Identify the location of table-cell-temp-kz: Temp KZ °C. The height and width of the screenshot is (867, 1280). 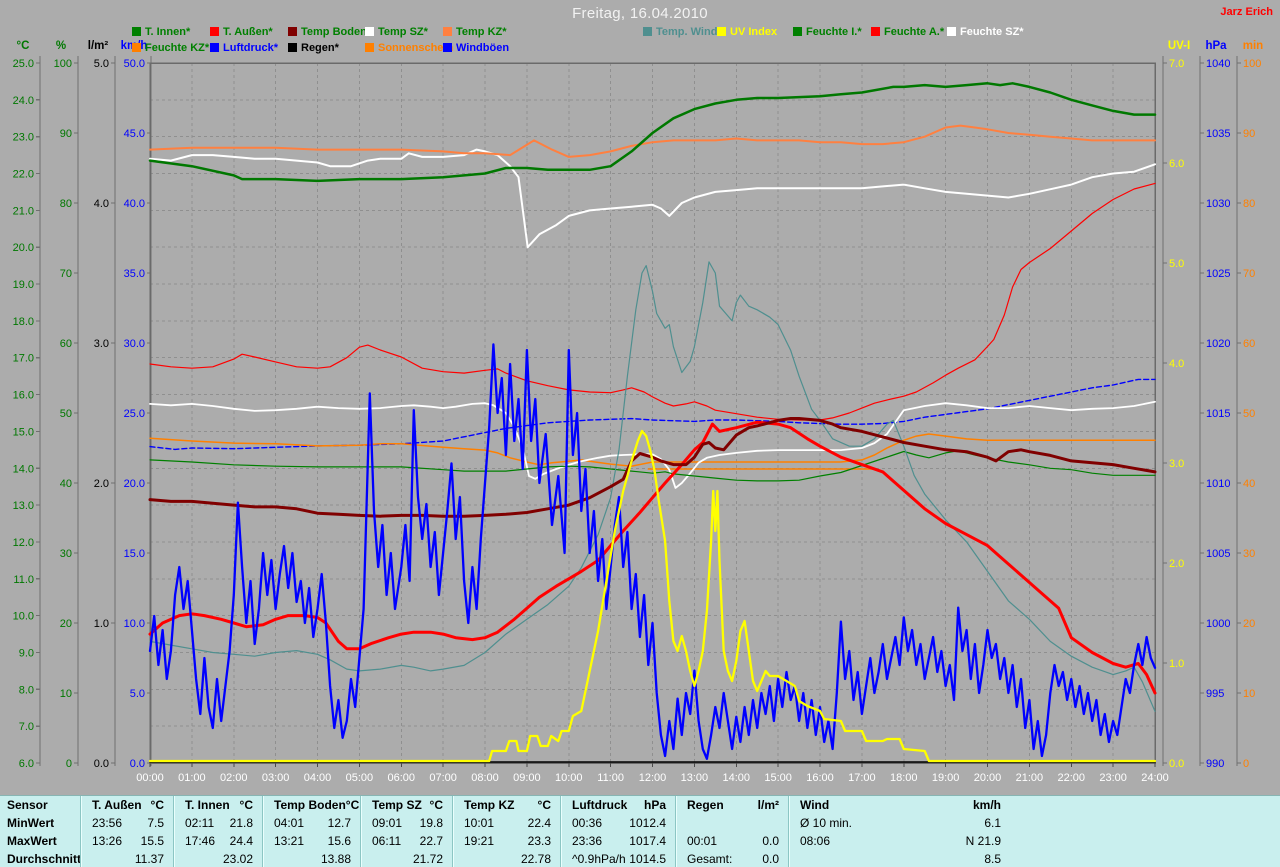
(506, 805).